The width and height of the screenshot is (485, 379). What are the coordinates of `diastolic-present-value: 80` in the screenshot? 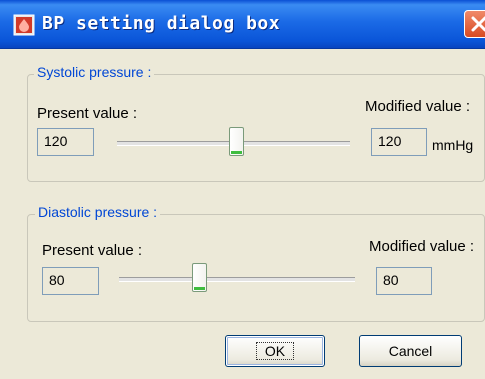 It's located at (70, 281).